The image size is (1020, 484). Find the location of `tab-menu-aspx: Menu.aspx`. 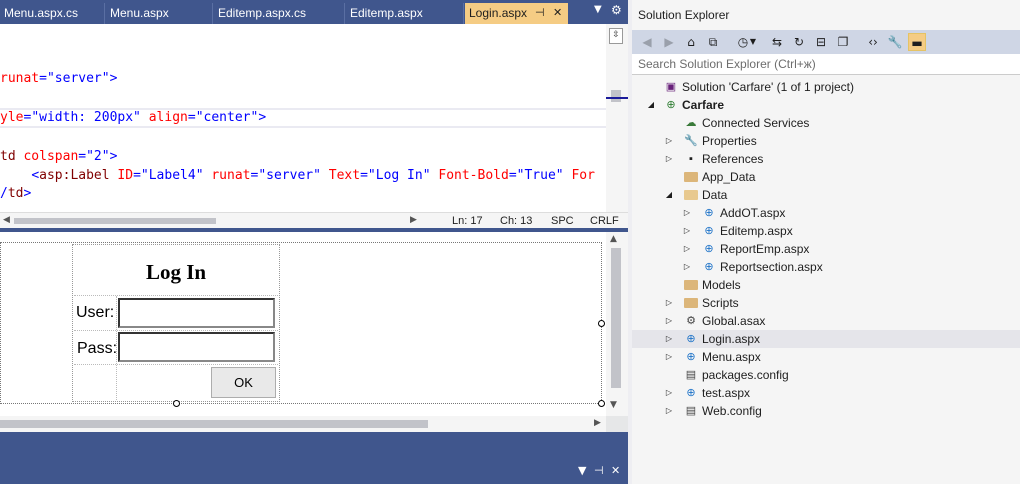

tab-menu-aspx: Menu.aspx is located at coordinates (159, 13).